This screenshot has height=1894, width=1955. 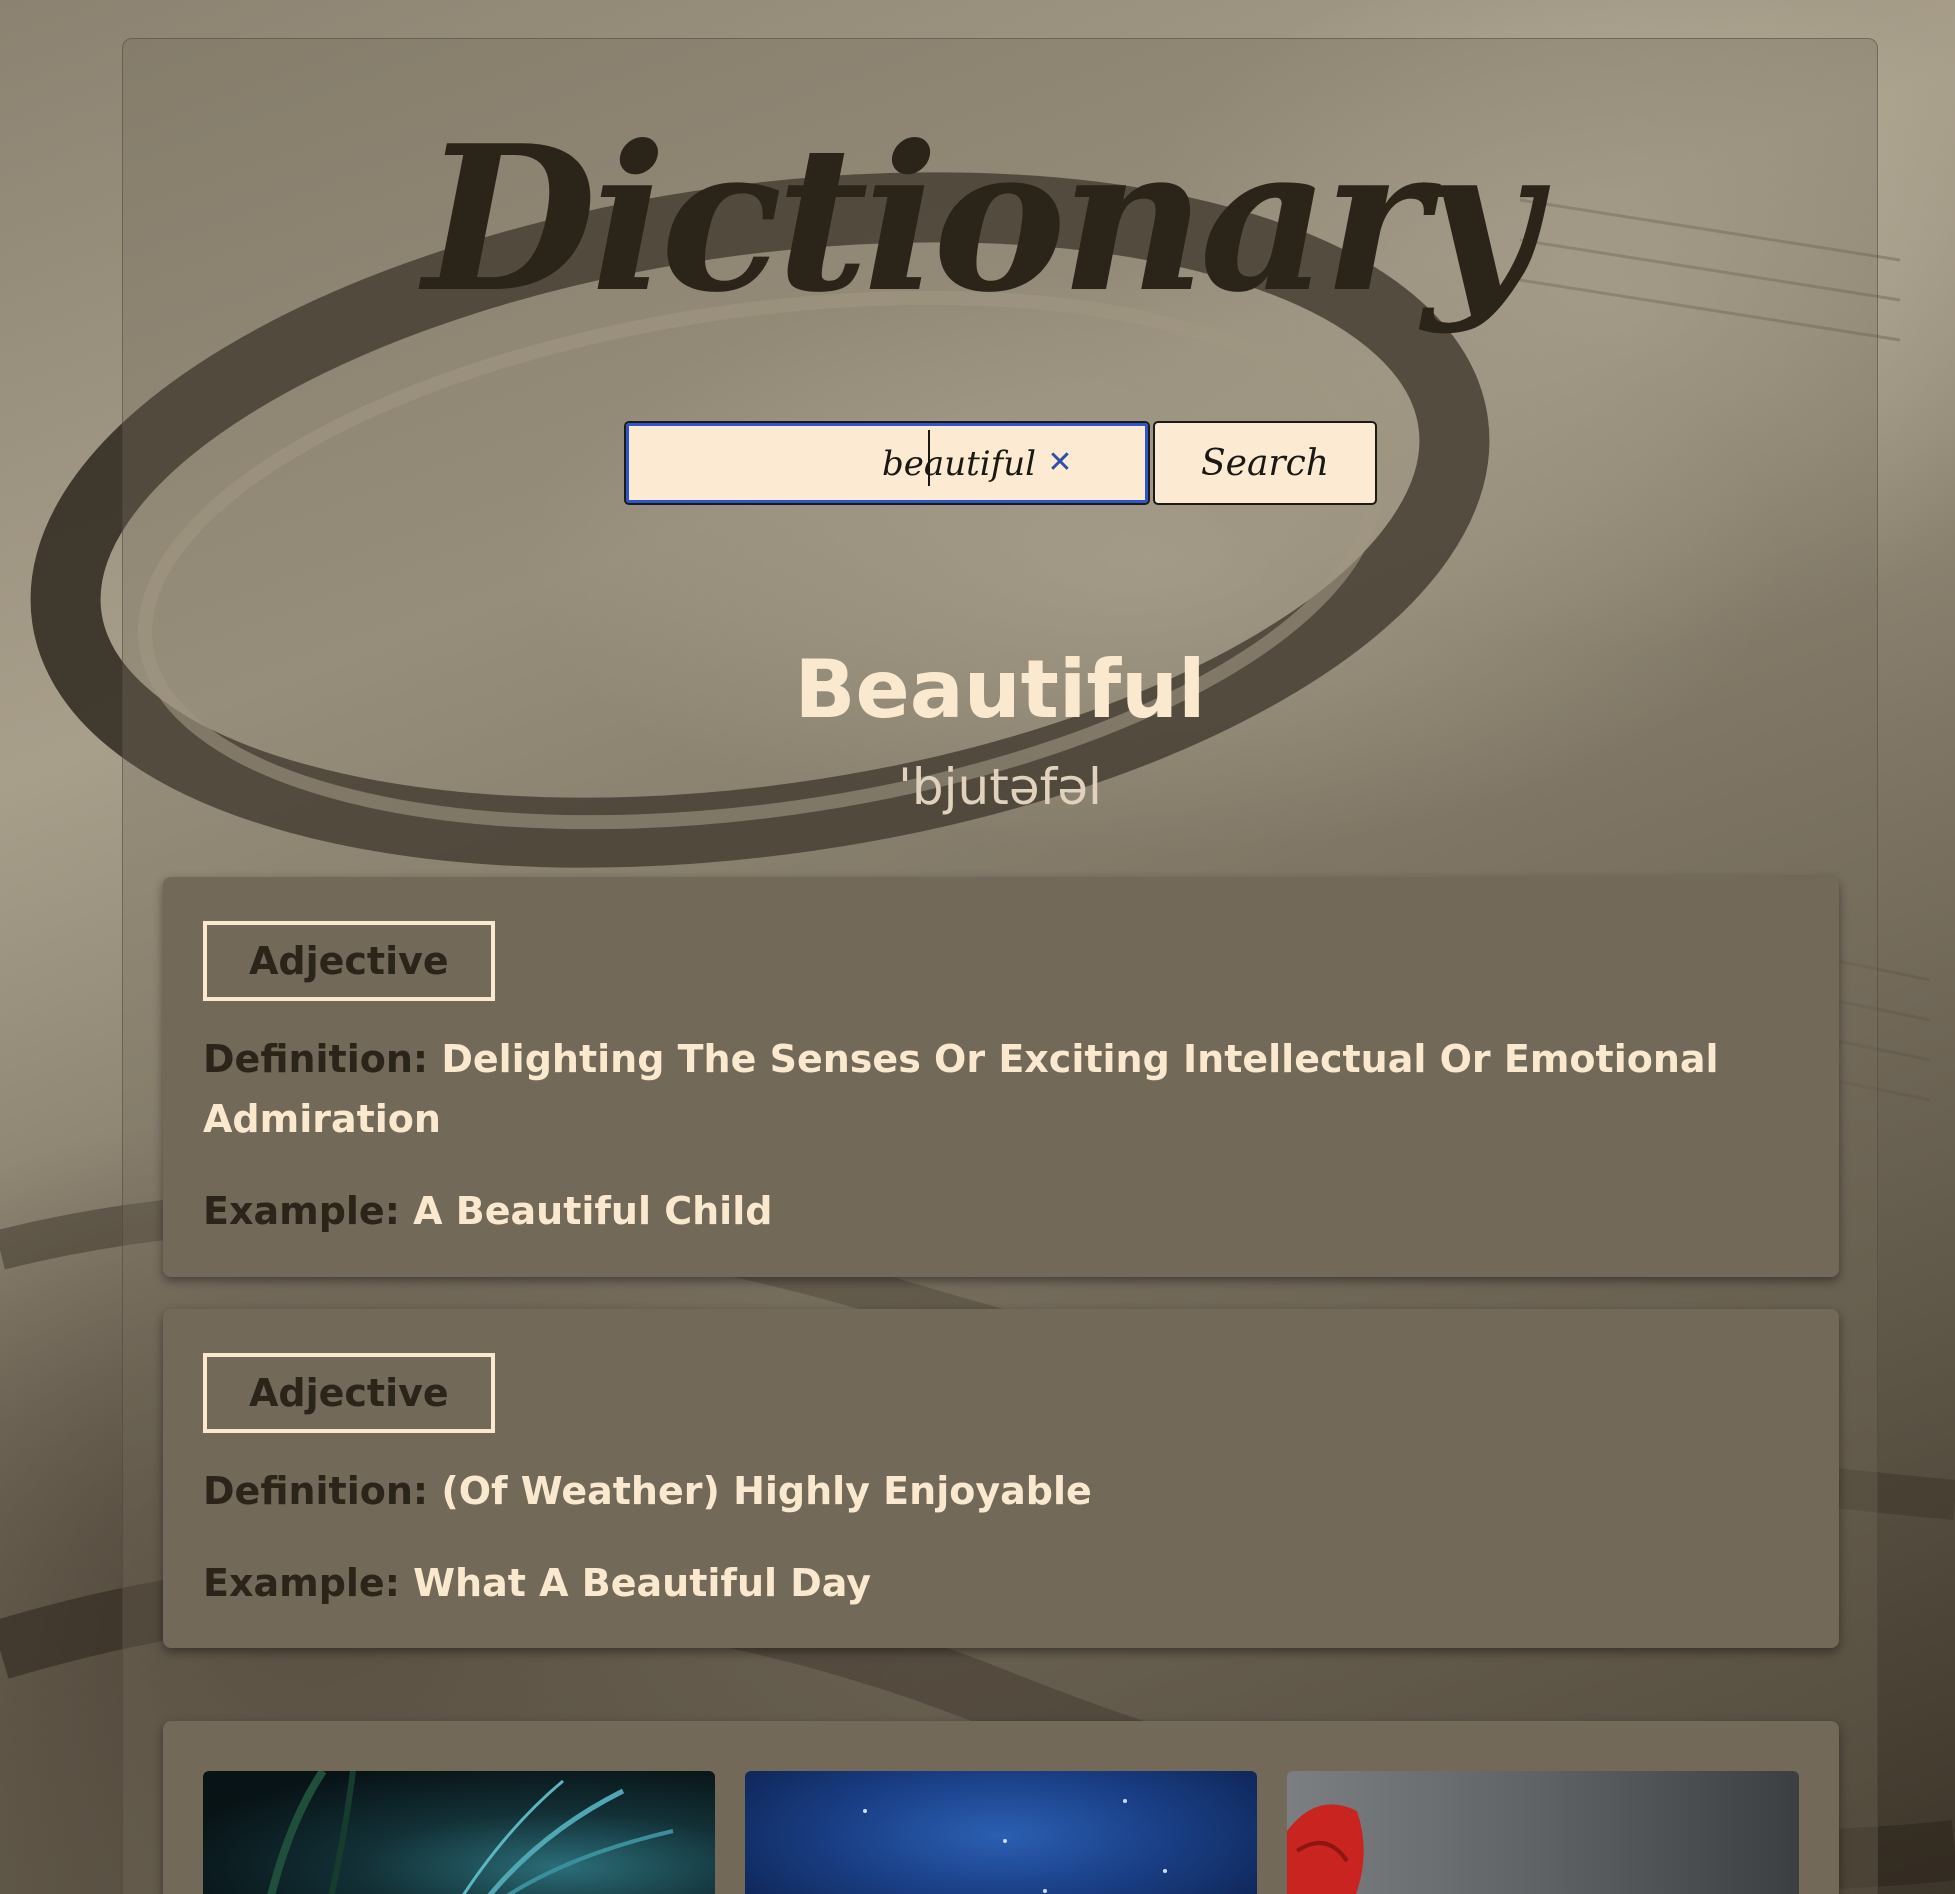 What do you see at coordinates (766, 1491) in the screenshot?
I see `definition-text: (Of Weather) Highly Enjoyable` at bounding box center [766, 1491].